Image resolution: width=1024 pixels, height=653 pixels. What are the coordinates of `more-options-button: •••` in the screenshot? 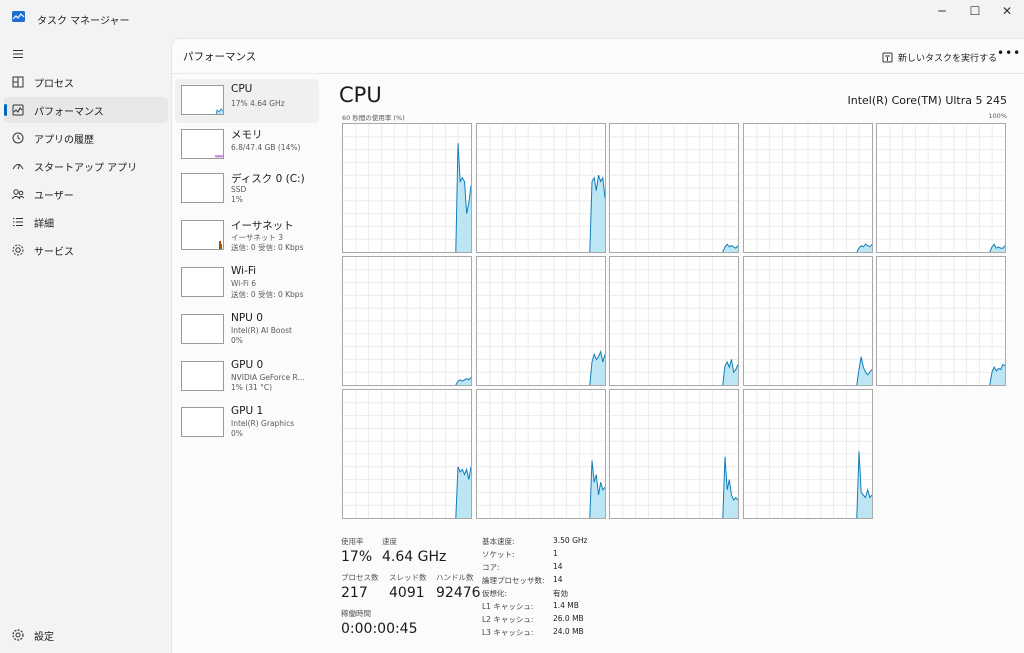 It's located at (1009, 53).